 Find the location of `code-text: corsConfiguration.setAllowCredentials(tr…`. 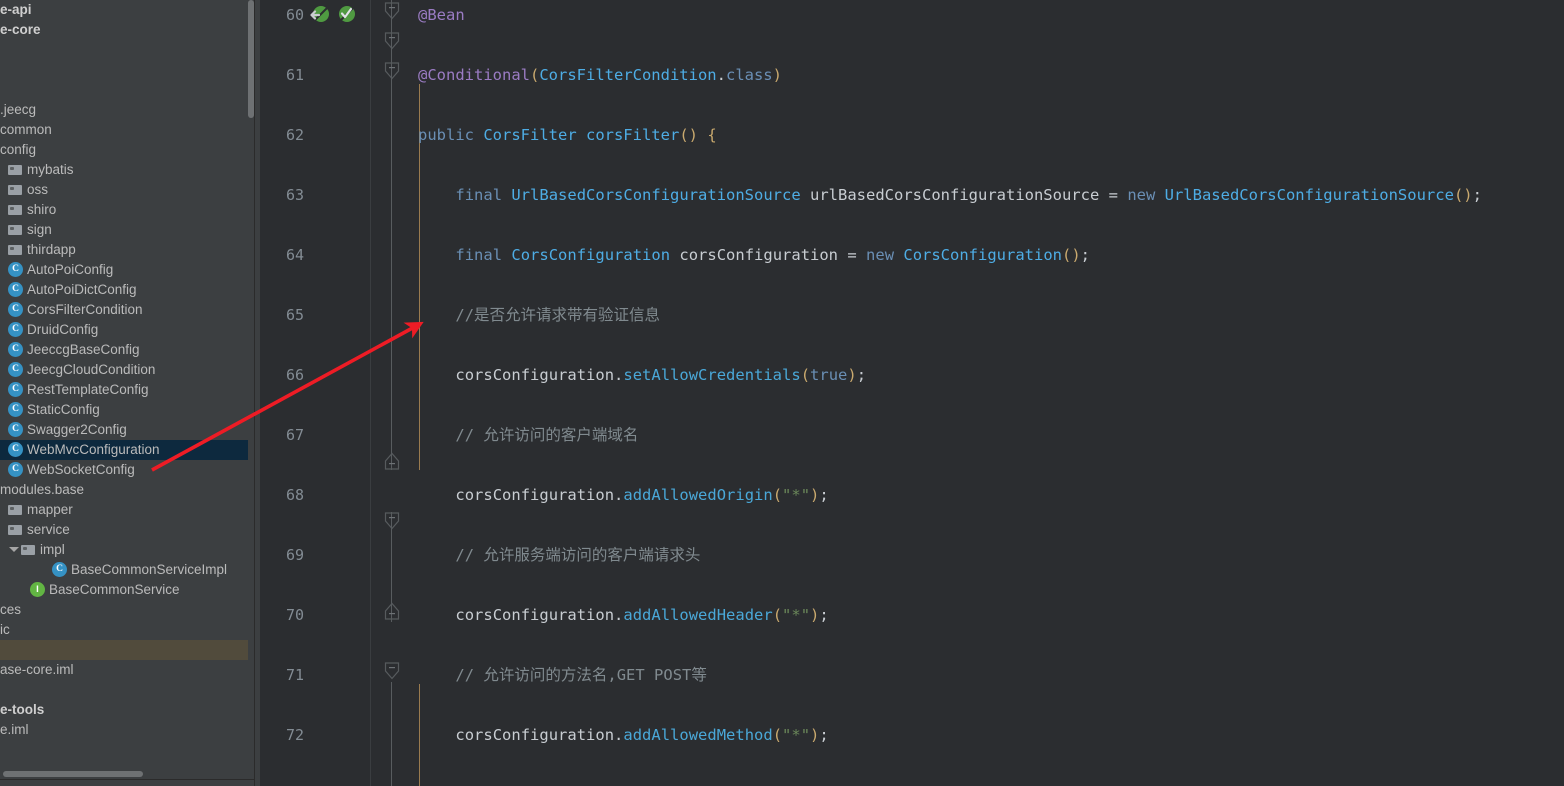

code-text: corsConfiguration.setAllowCredentials(tr… is located at coordinates (660, 375).